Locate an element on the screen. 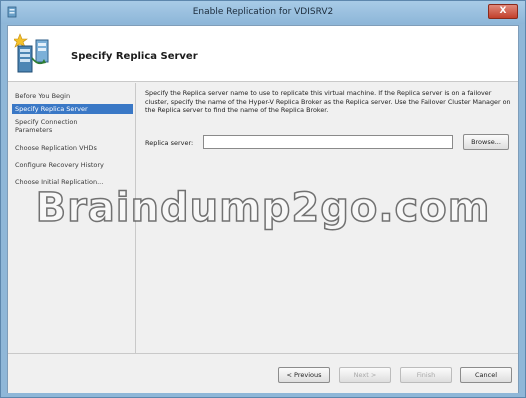 The image size is (526, 398). title-bar: Enable Replication for VDISRV2 X is located at coordinates (263, 12).